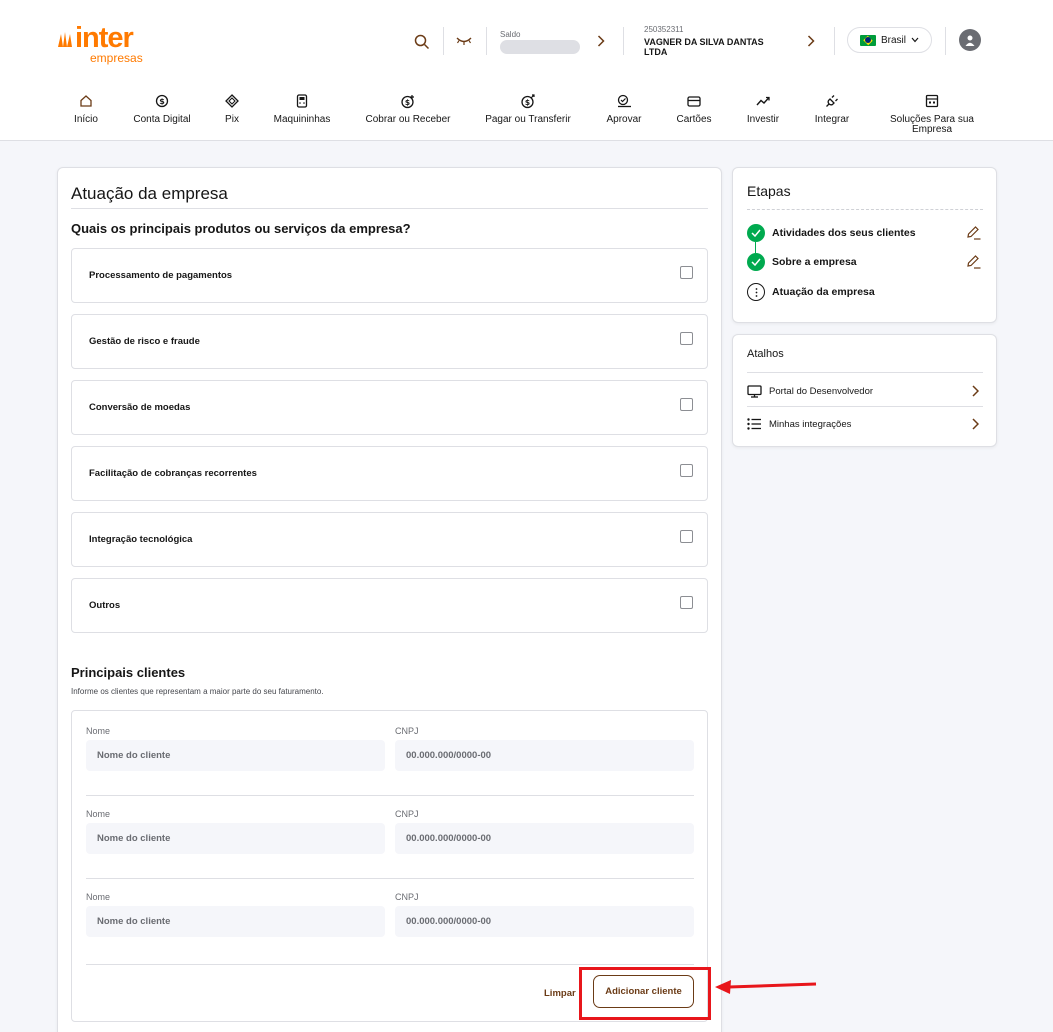  I want to click on client-name-label: Nome, so click(98, 731).